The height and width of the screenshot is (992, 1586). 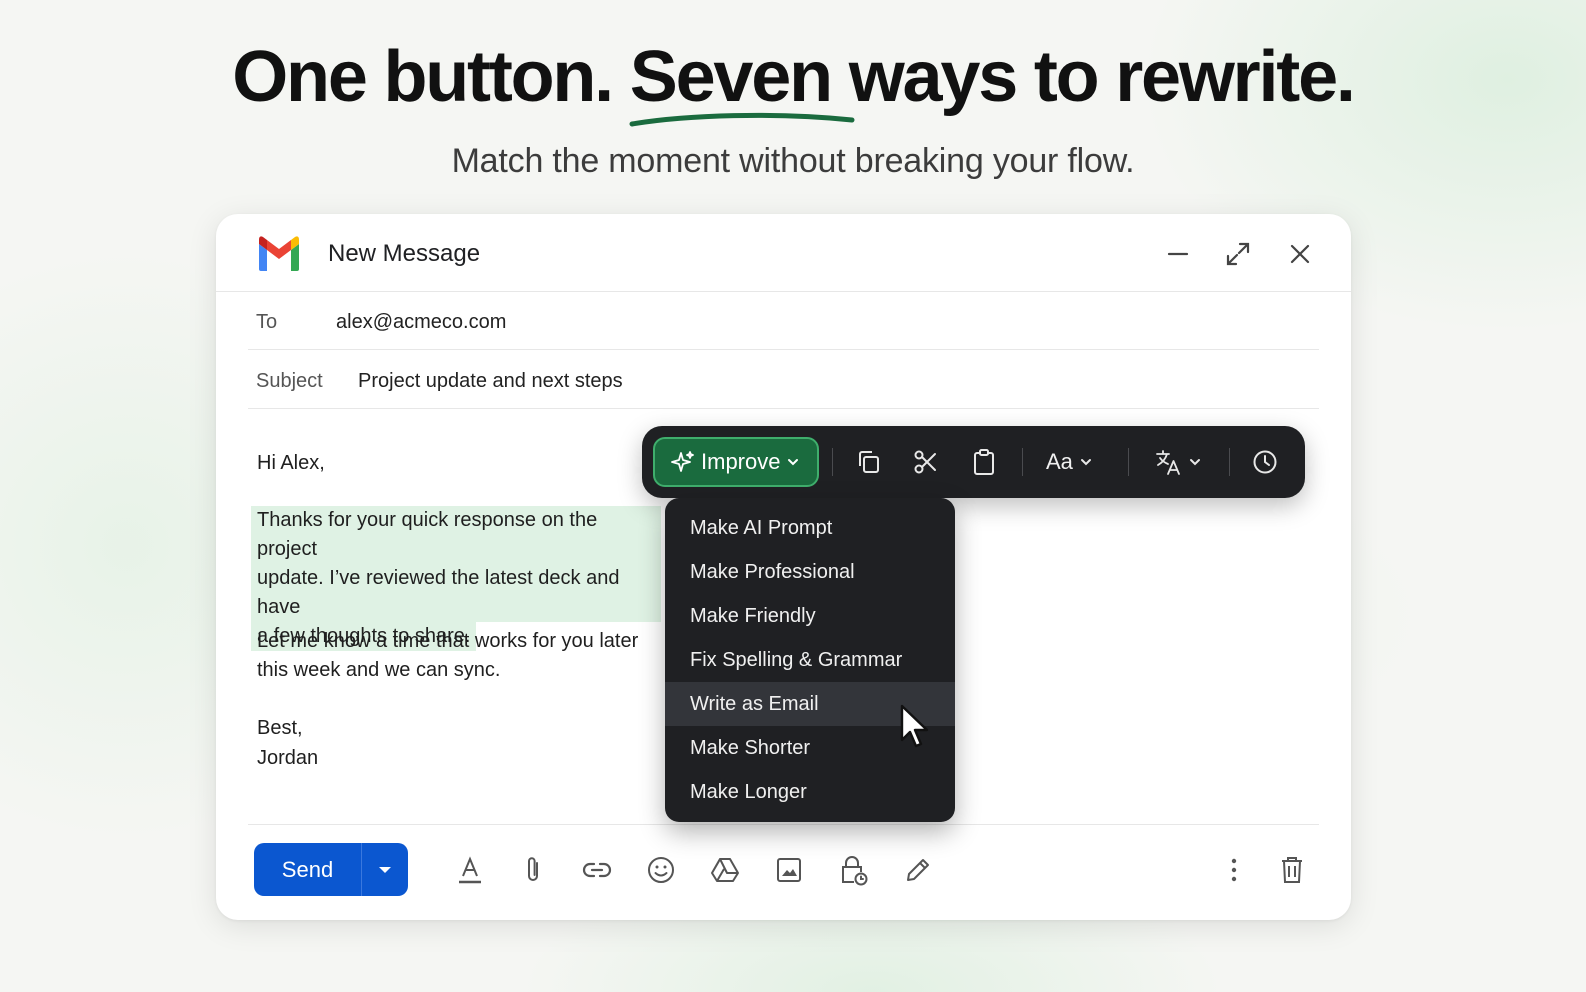 I want to click on more-options-button, so click(x=1234, y=870).